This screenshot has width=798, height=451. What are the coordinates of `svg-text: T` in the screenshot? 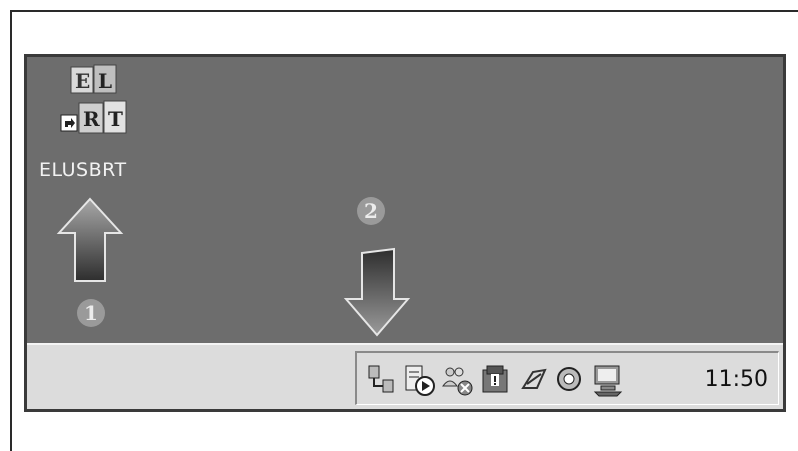 It's located at (115, 119).